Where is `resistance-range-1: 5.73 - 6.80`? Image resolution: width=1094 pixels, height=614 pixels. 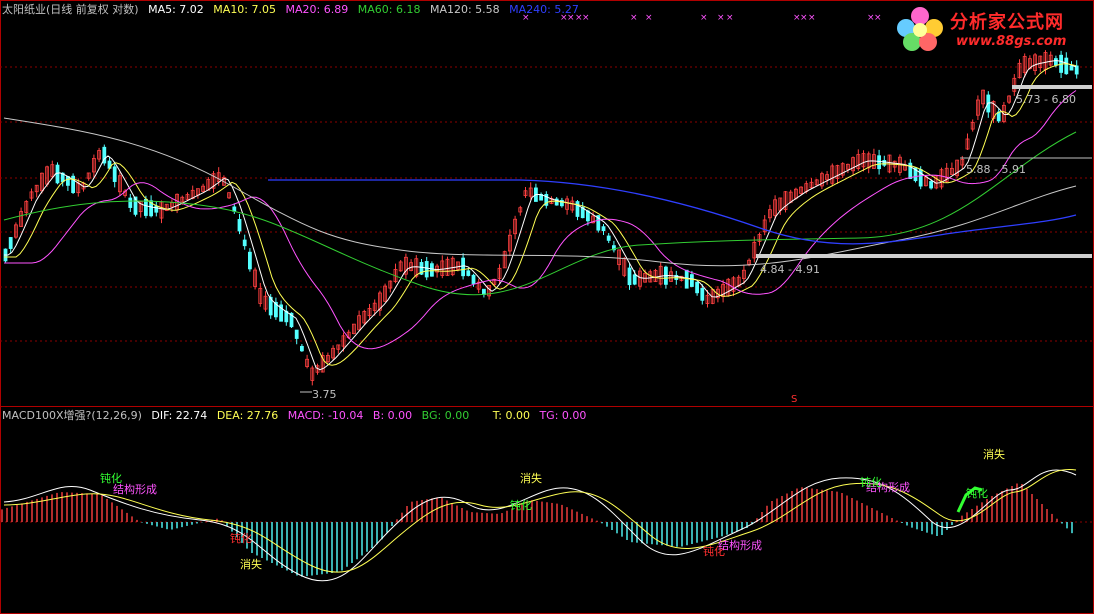
resistance-range-1: 5.73 - 6.80 is located at coordinates (1046, 99).